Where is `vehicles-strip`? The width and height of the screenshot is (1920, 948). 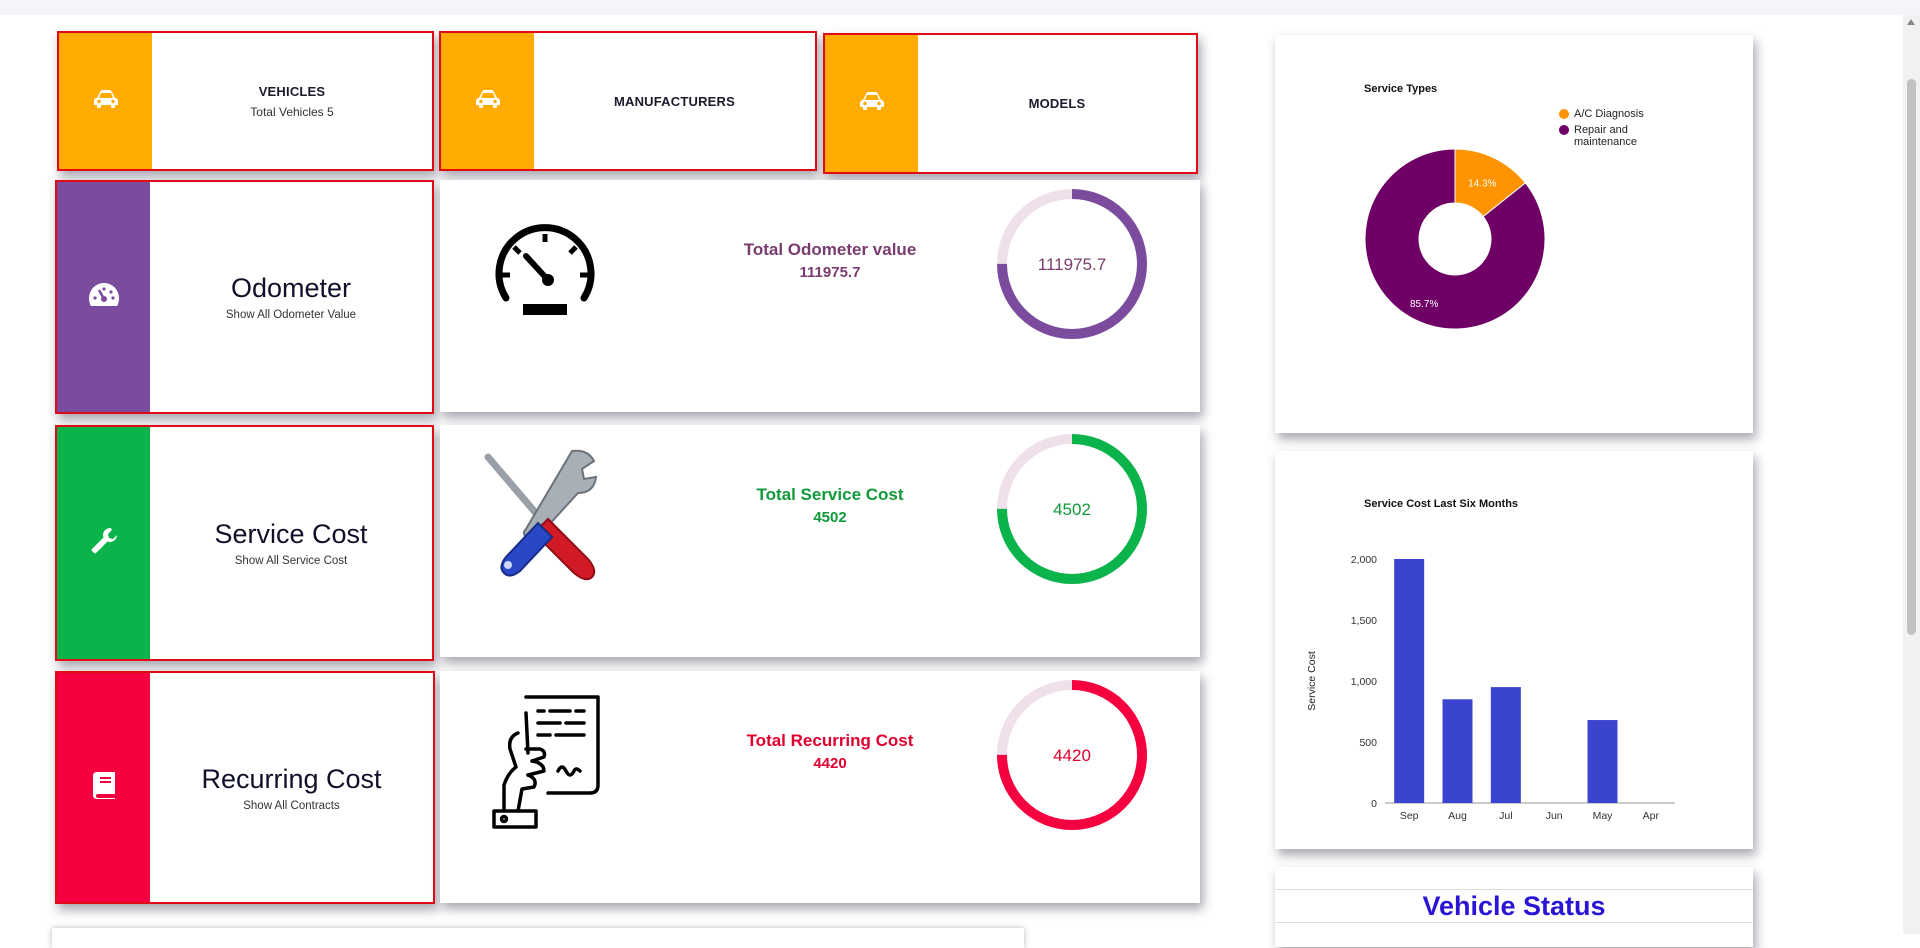 vehicles-strip is located at coordinates (105, 101).